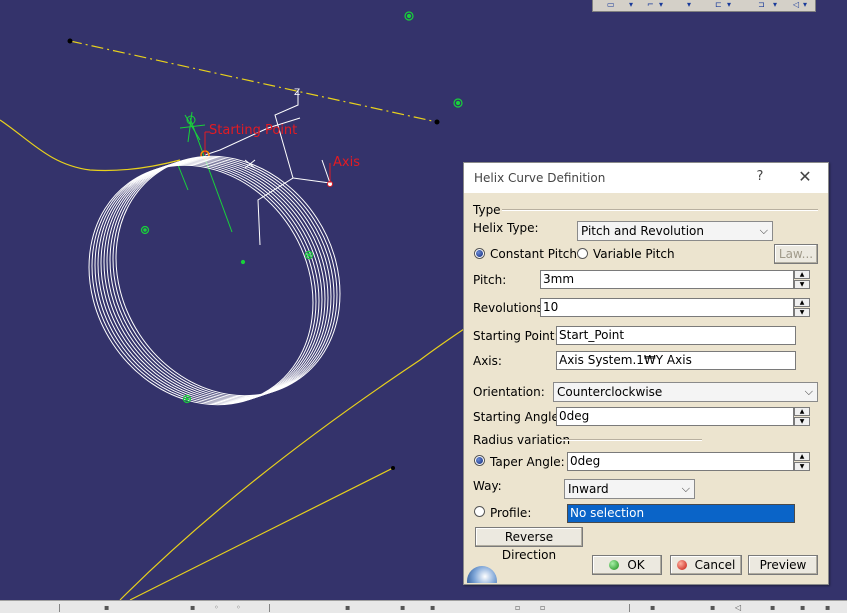 Image resolution: width=847 pixels, height=613 pixels. I want to click on reverse-direction-button: Reverse Direction, so click(529, 544).